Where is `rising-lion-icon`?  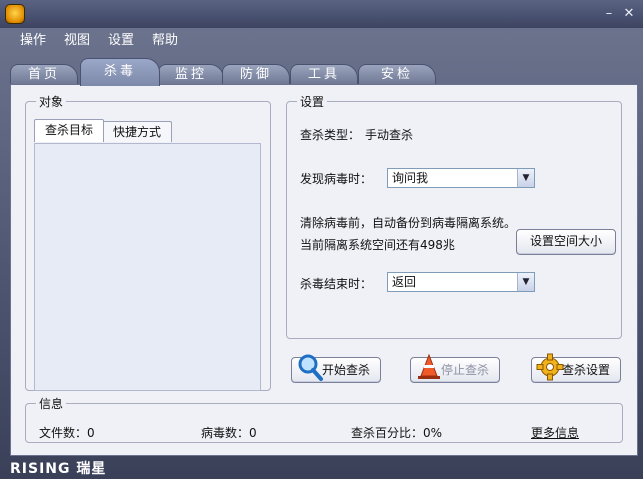 rising-lion-icon is located at coordinates (15, 14).